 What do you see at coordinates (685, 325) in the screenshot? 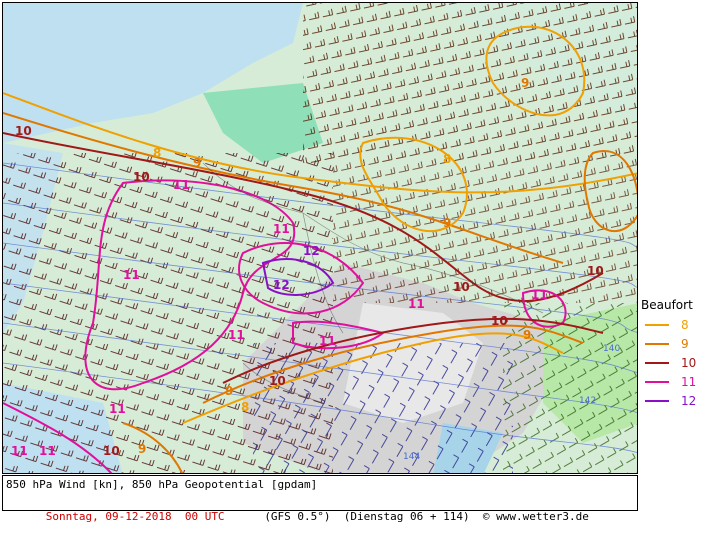
I see `legend-label: 8` at bounding box center [685, 325].